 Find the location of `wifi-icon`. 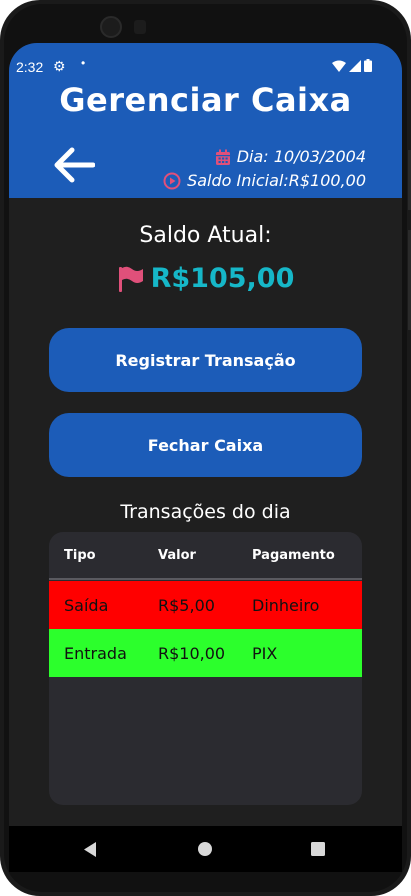

wifi-icon is located at coordinates (339, 66).